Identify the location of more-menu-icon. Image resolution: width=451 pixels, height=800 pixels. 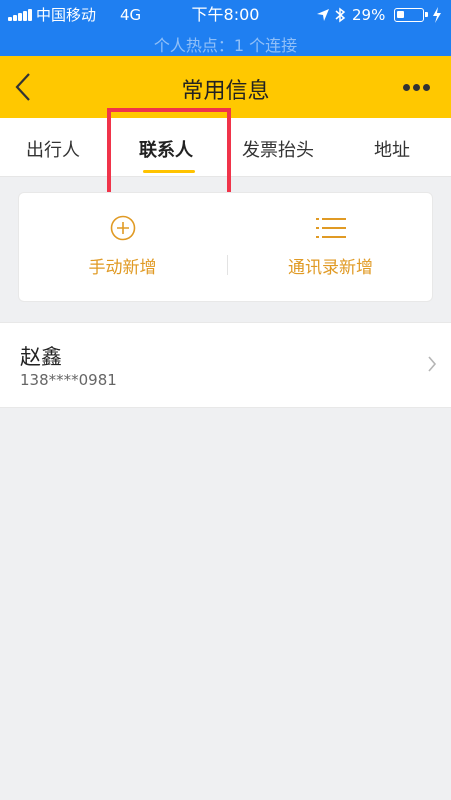
(417, 88).